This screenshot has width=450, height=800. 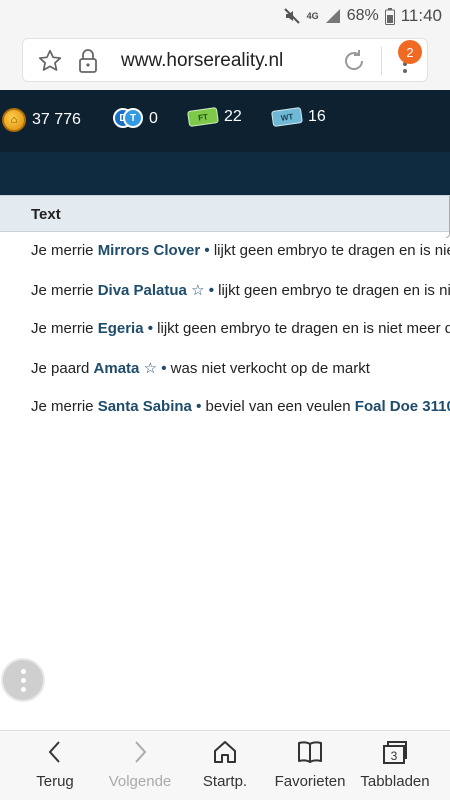 I want to click on table-header: Text, so click(x=225, y=216).